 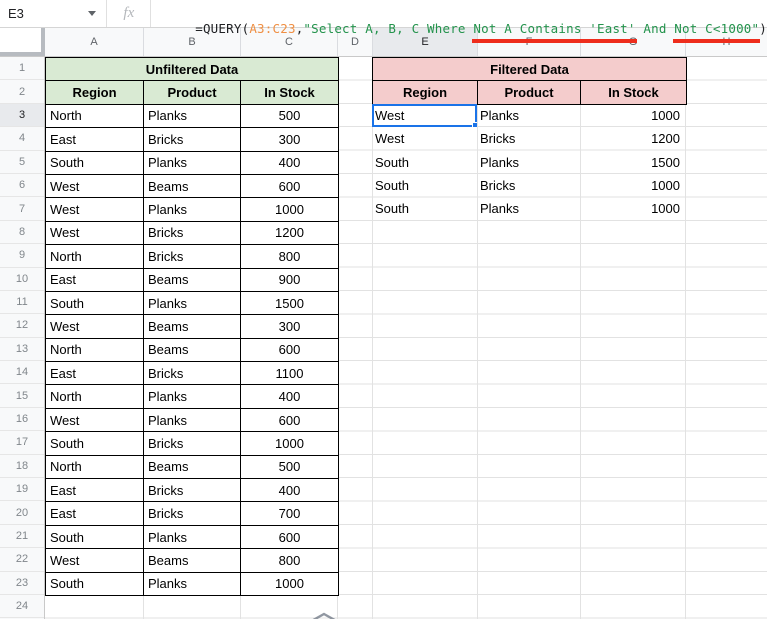 What do you see at coordinates (22, 583) in the screenshot?
I see `row-header: 23` at bounding box center [22, 583].